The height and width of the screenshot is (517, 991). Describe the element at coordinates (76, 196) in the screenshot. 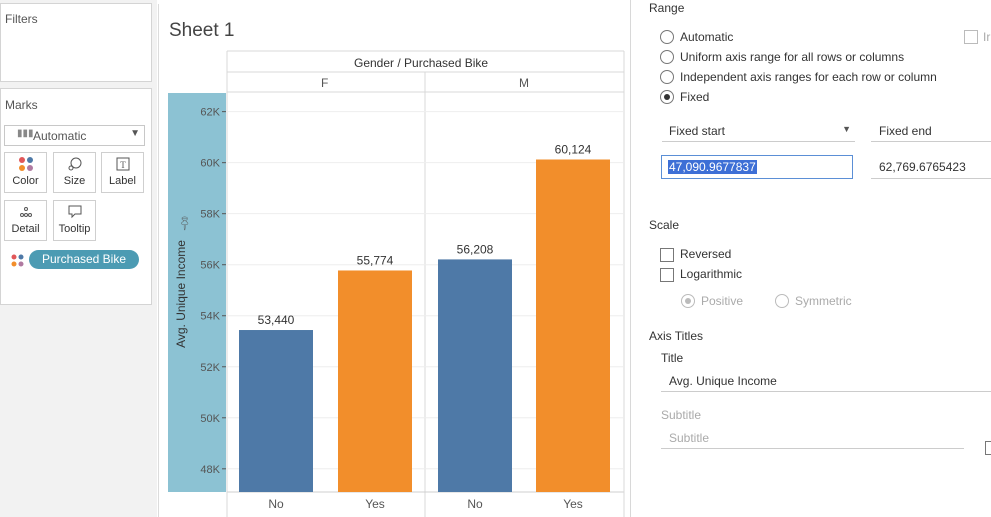

I see `marks-card: Marks ▮▮▮ Automatic ▼ Color Size T Label` at that location.